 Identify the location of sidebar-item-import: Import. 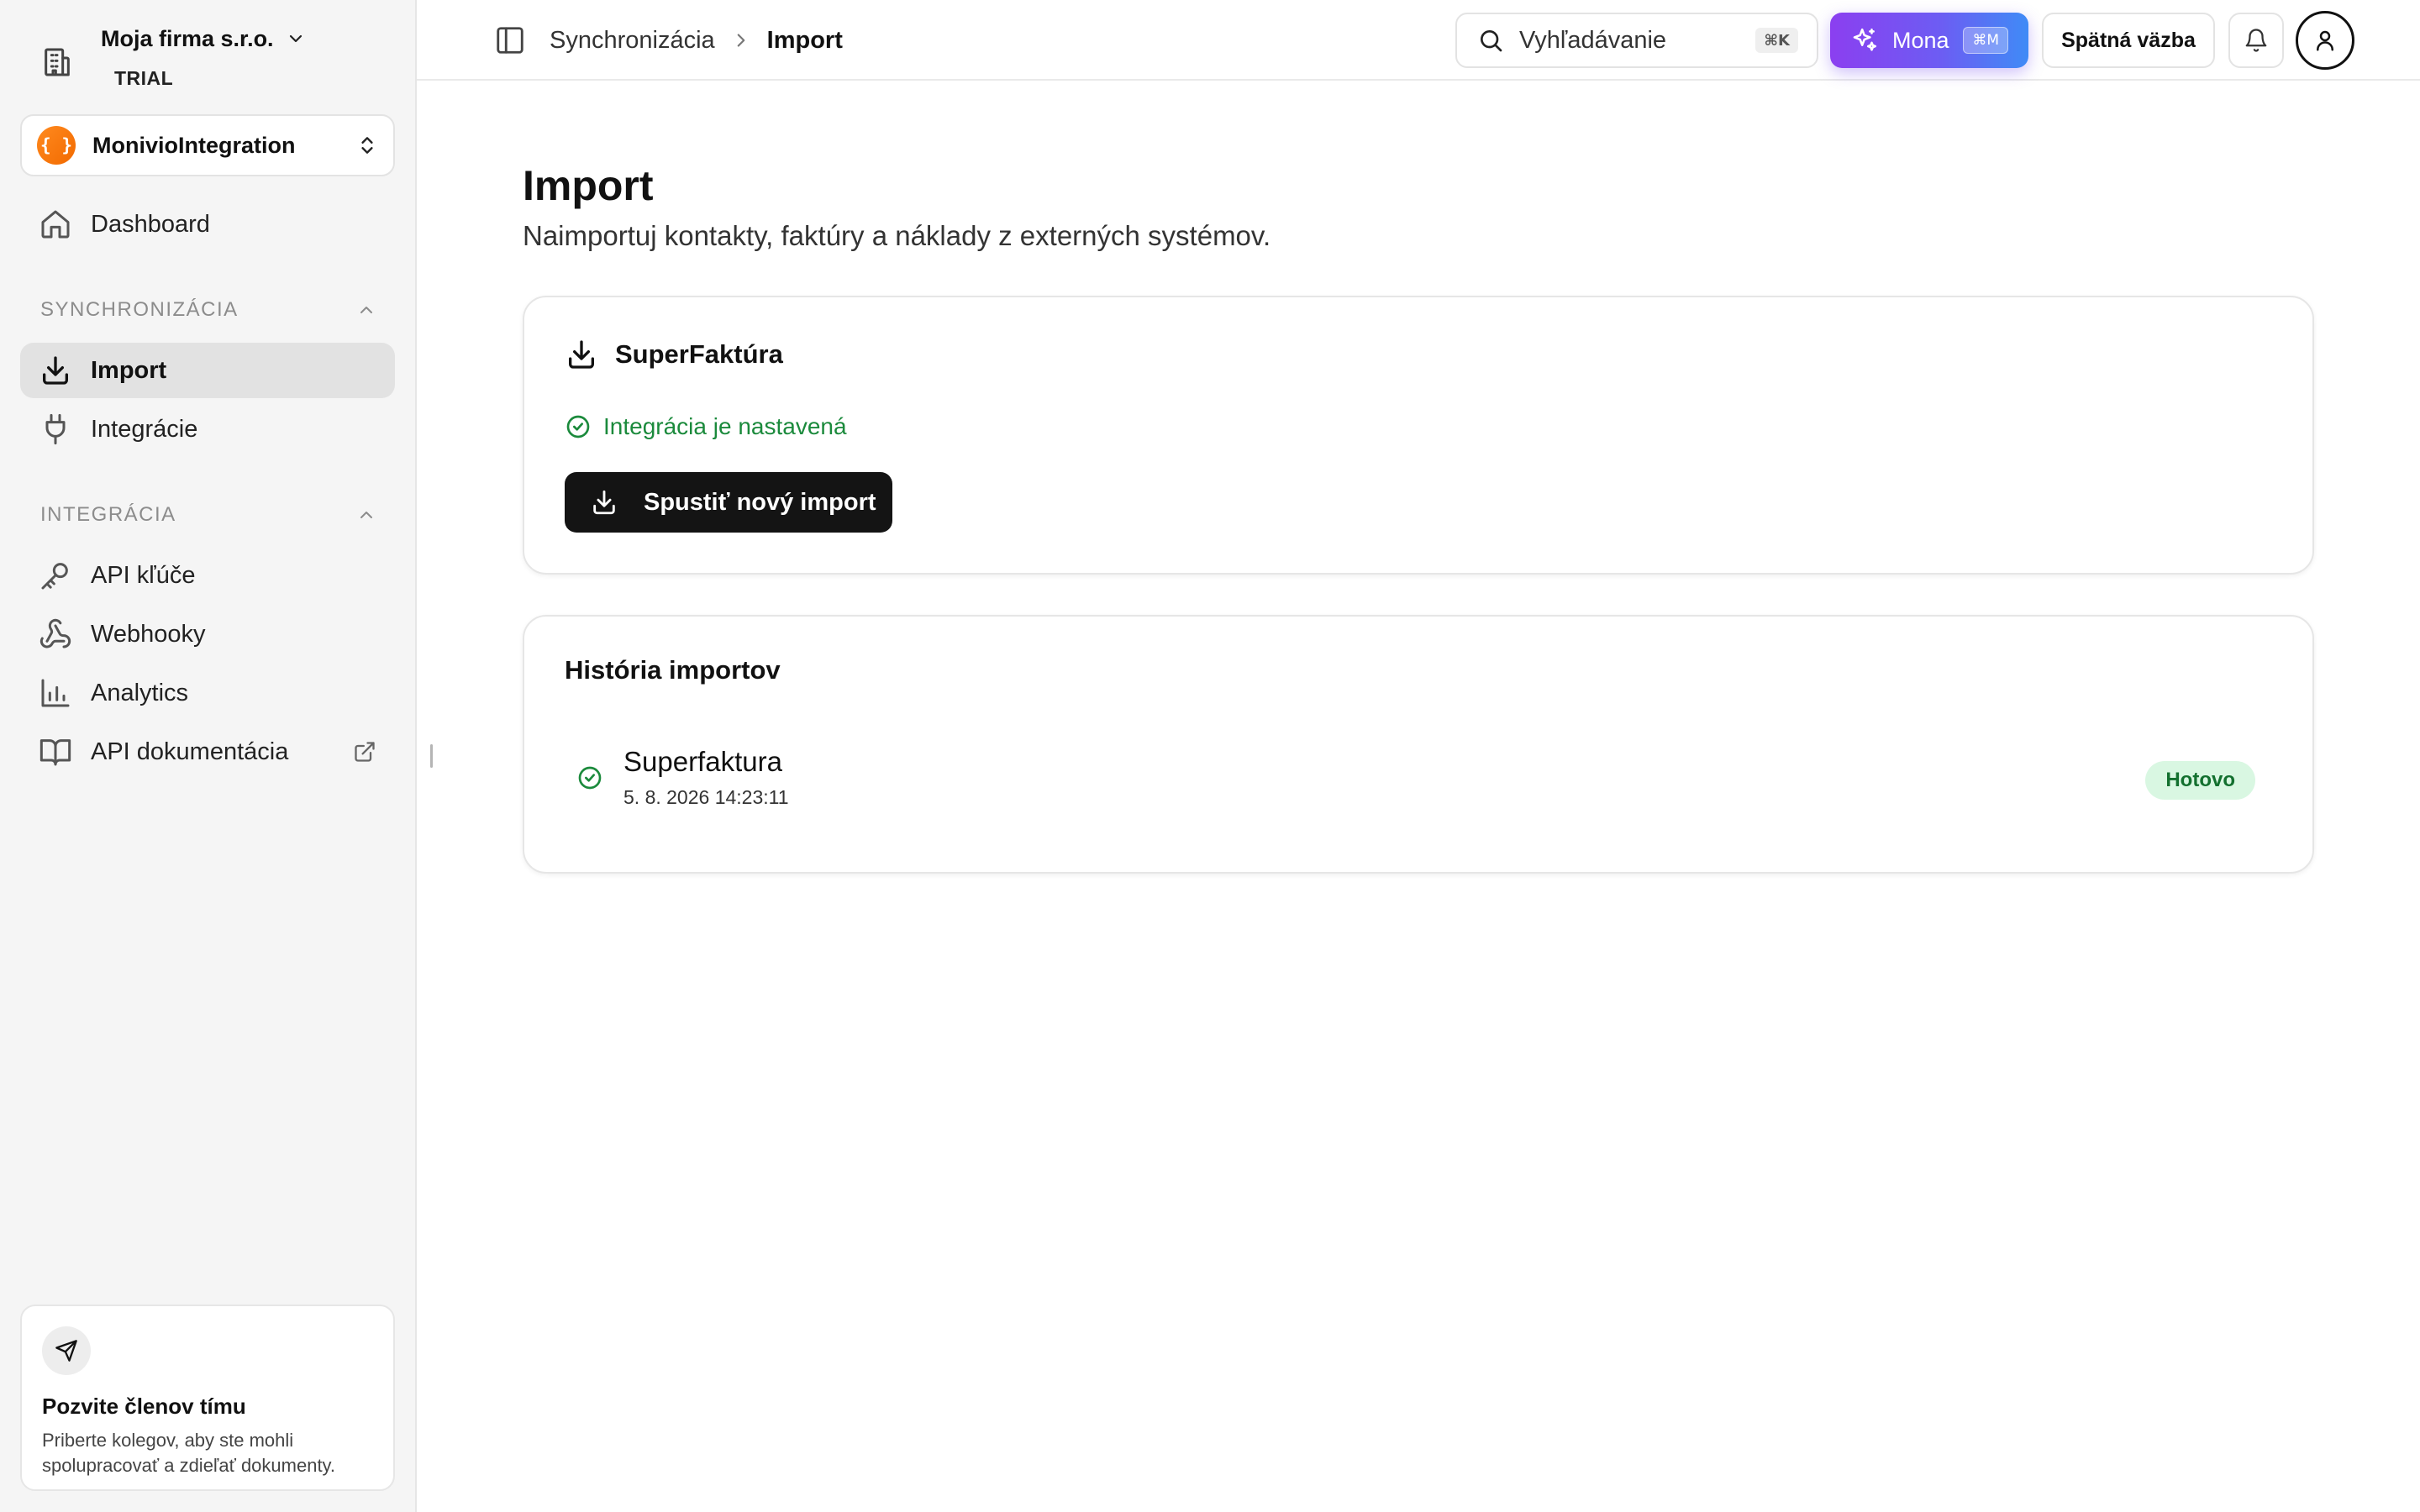
(207, 370).